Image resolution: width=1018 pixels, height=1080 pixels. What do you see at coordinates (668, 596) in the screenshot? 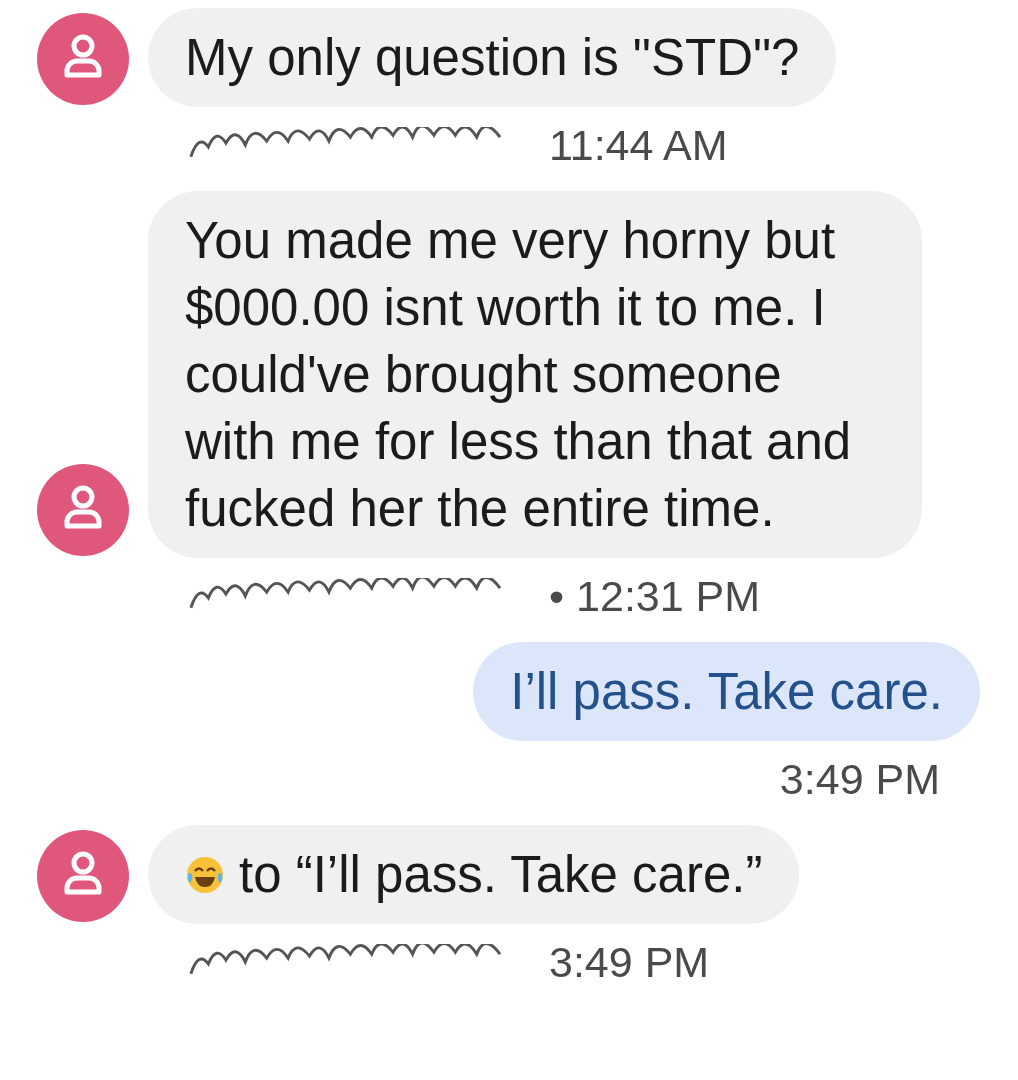
I see `message-time: 12:31 PM` at bounding box center [668, 596].